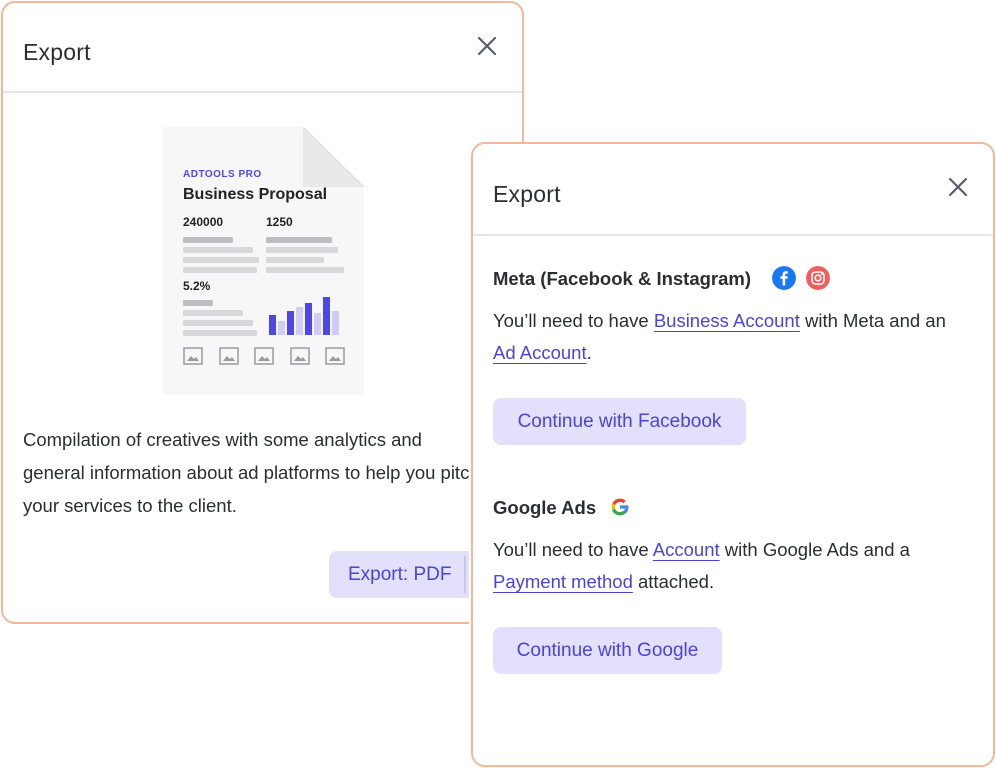 Image resolution: width=996 pixels, height=768 pixels. I want to click on meta-section-title: Meta (Facebook & Instagram), so click(622, 278).